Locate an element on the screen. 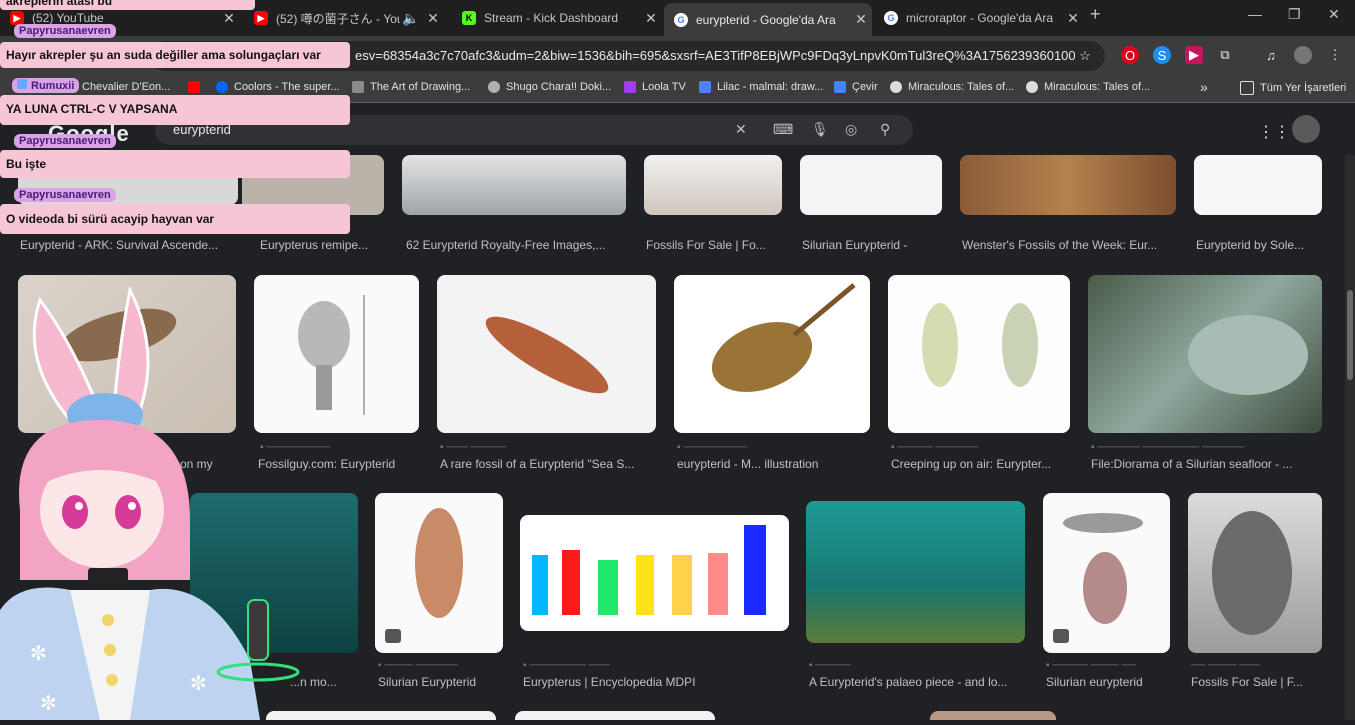 The image size is (1355, 725). extension-blue-icon: S is located at coordinates (1162, 55).